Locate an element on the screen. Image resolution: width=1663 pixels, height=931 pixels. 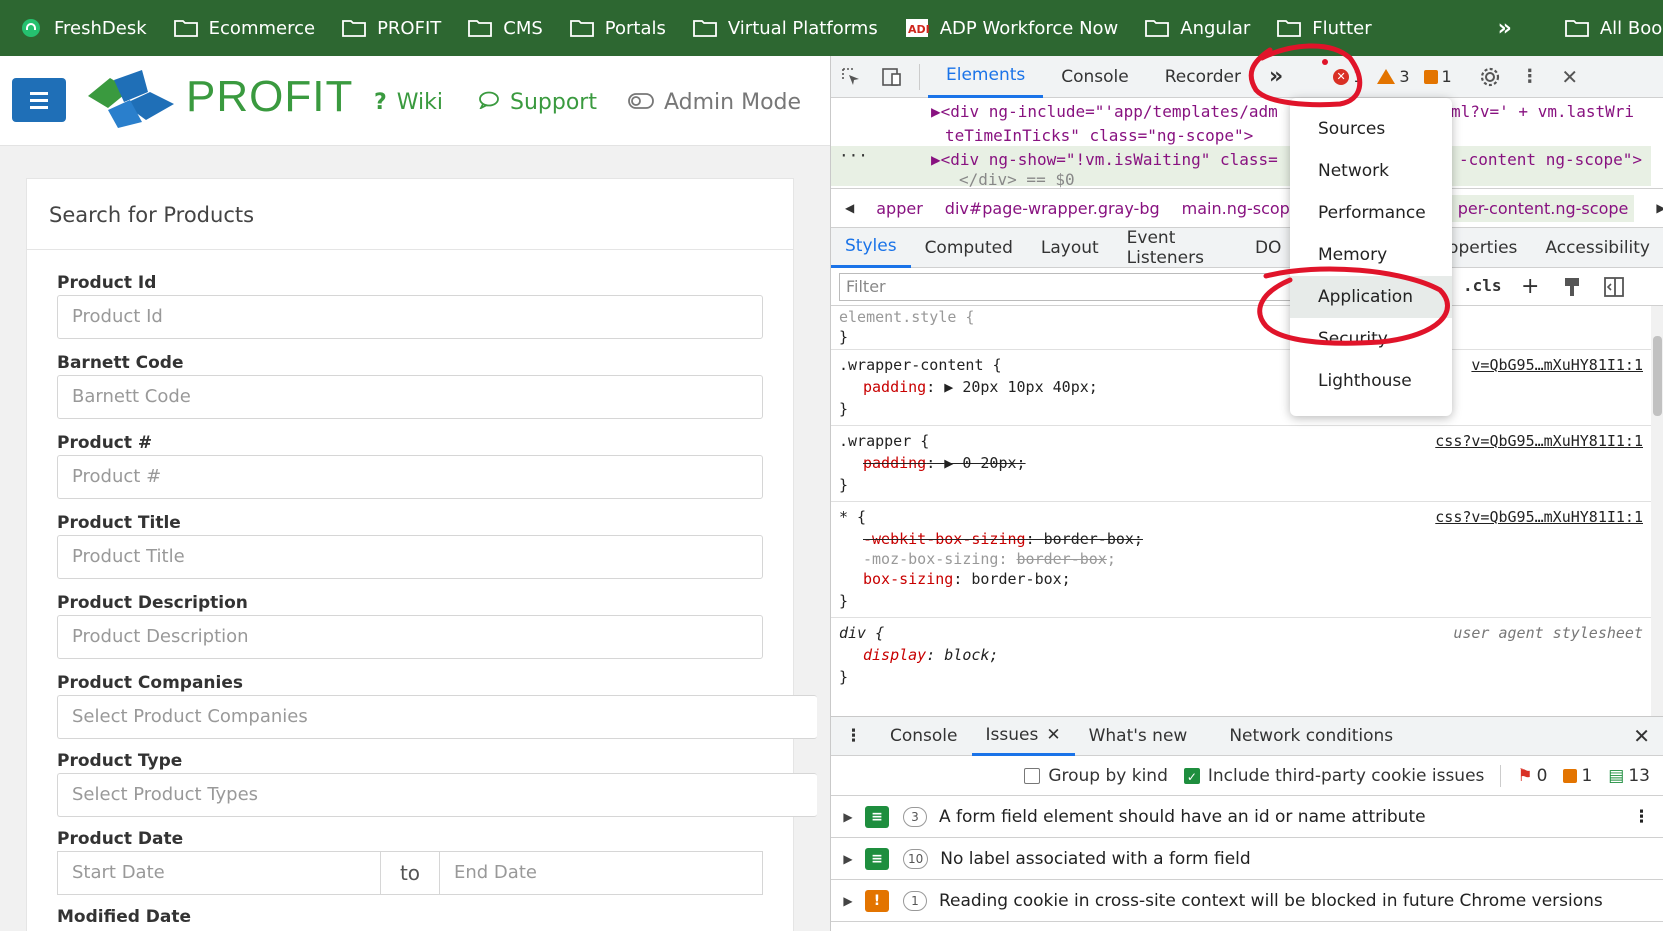
tab-accessibility: Accessibility is located at coordinates (1597, 248).